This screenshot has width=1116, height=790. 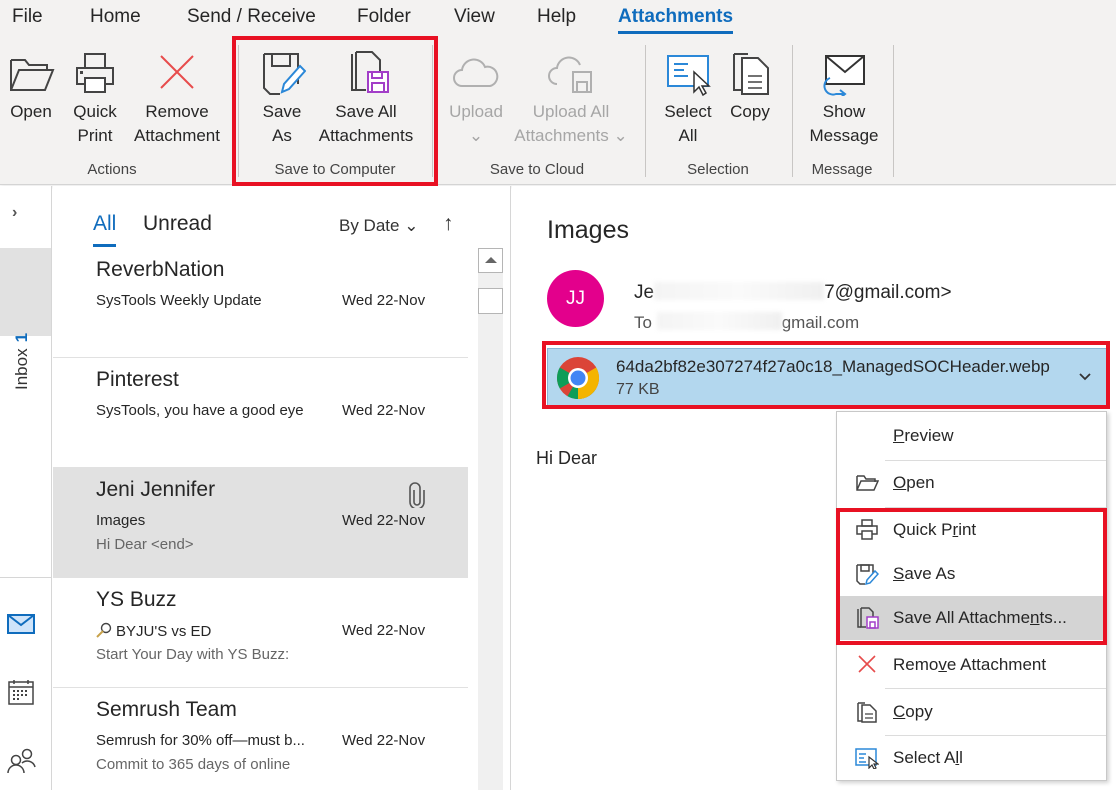 What do you see at coordinates (384, 17) in the screenshot?
I see `tab-folder: Folder` at bounding box center [384, 17].